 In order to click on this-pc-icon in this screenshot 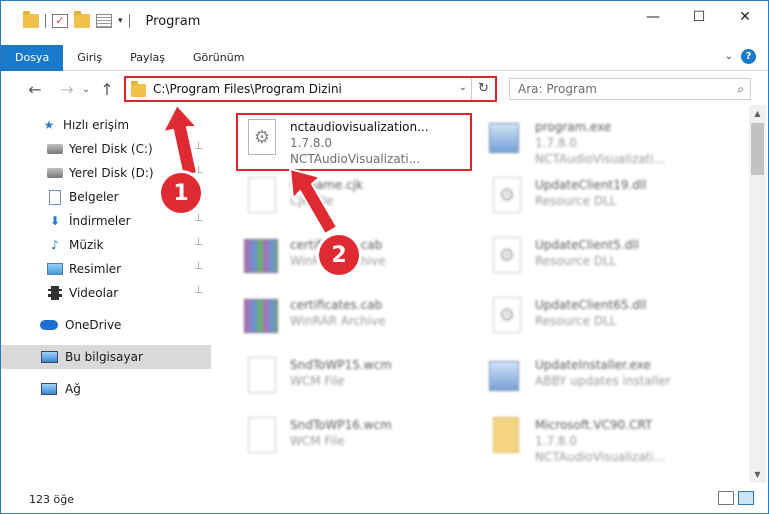, I will do `click(49, 357)`.